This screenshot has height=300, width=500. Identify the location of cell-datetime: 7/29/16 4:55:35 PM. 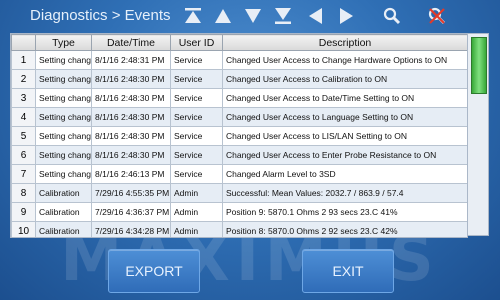
(131, 193).